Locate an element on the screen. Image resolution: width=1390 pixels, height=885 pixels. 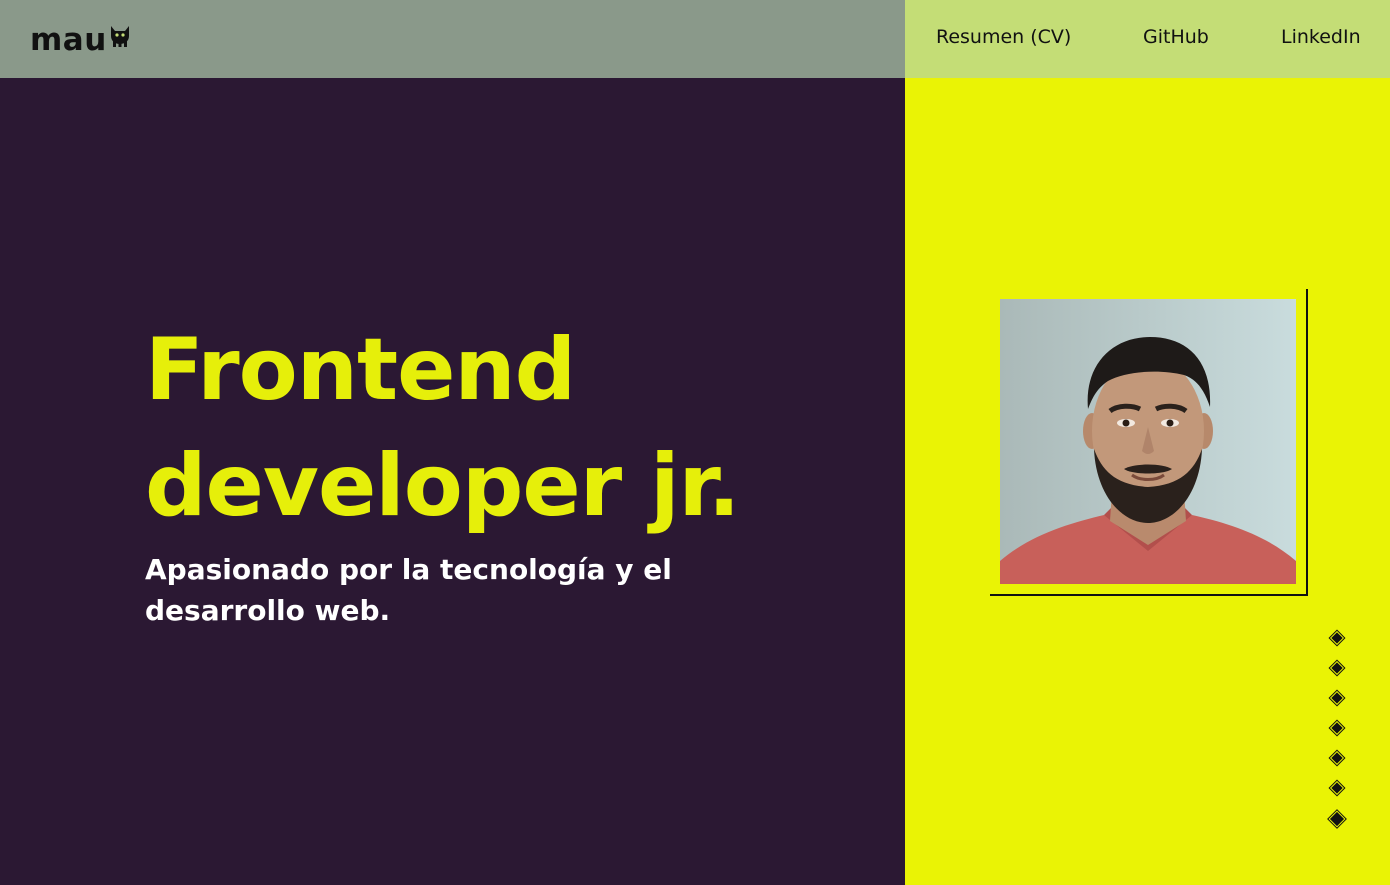
cat-icon is located at coordinates (120, 38).